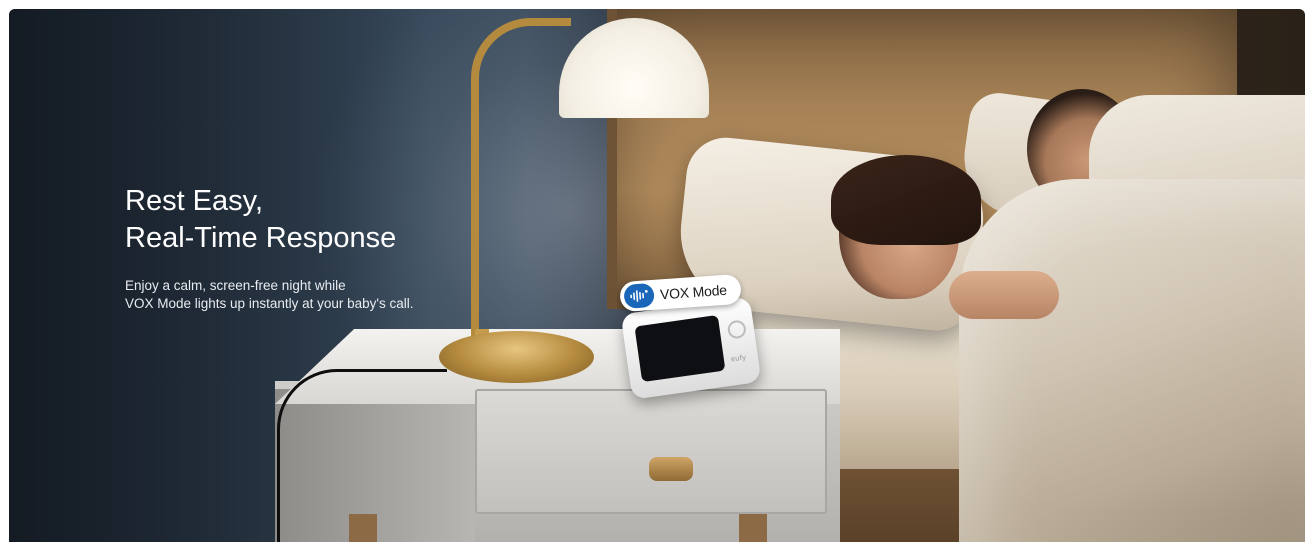 This screenshot has height=542, width=1313. What do you see at coordinates (516, 357) in the screenshot?
I see `lamp-base` at bounding box center [516, 357].